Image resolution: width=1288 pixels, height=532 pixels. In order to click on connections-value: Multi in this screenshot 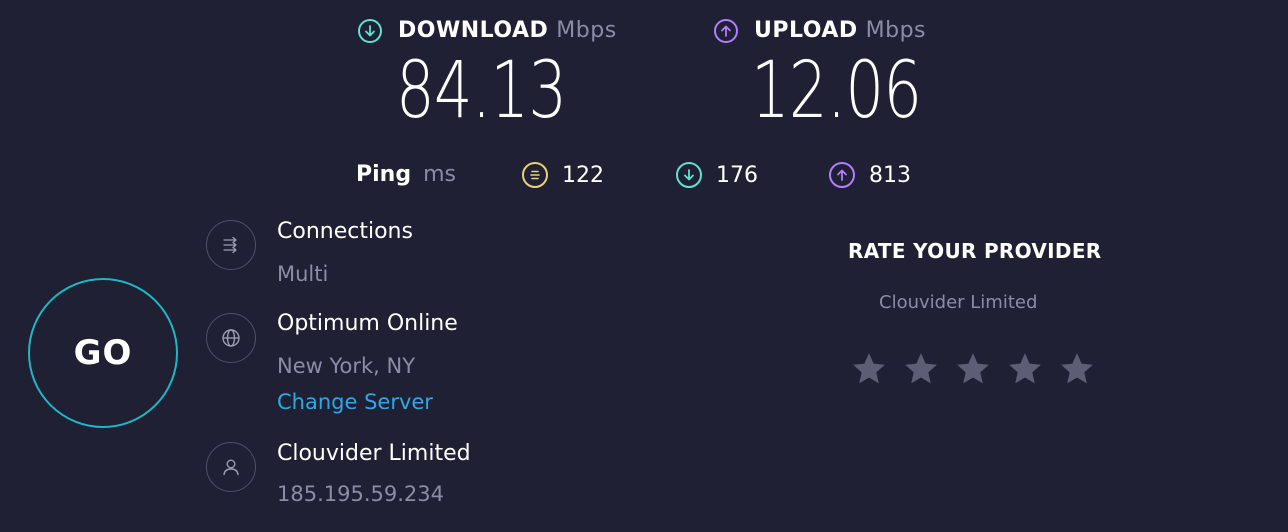, I will do `click(303, 274)`.